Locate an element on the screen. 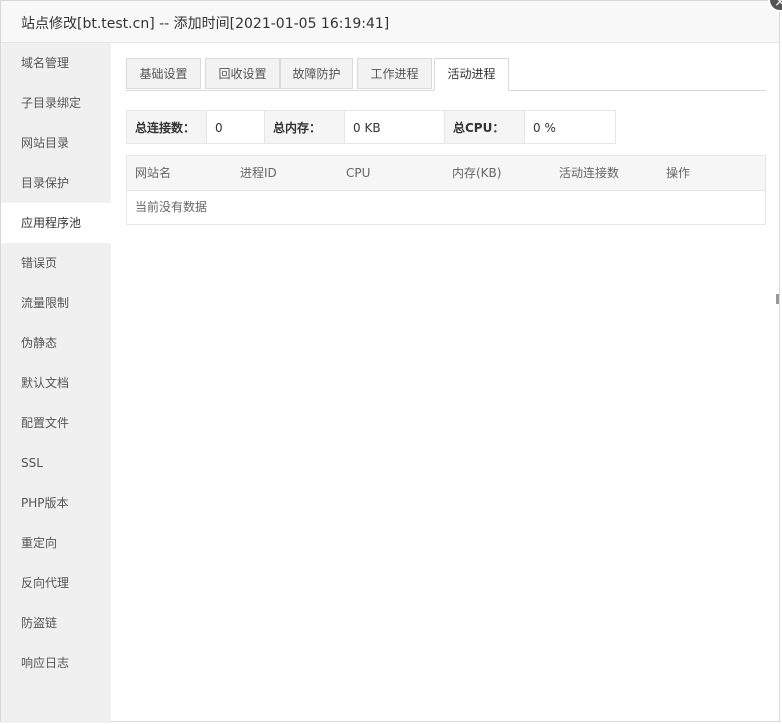 The width and height of the screenshot is (782, 724). resize-handle is located at coordinates (777, 299).